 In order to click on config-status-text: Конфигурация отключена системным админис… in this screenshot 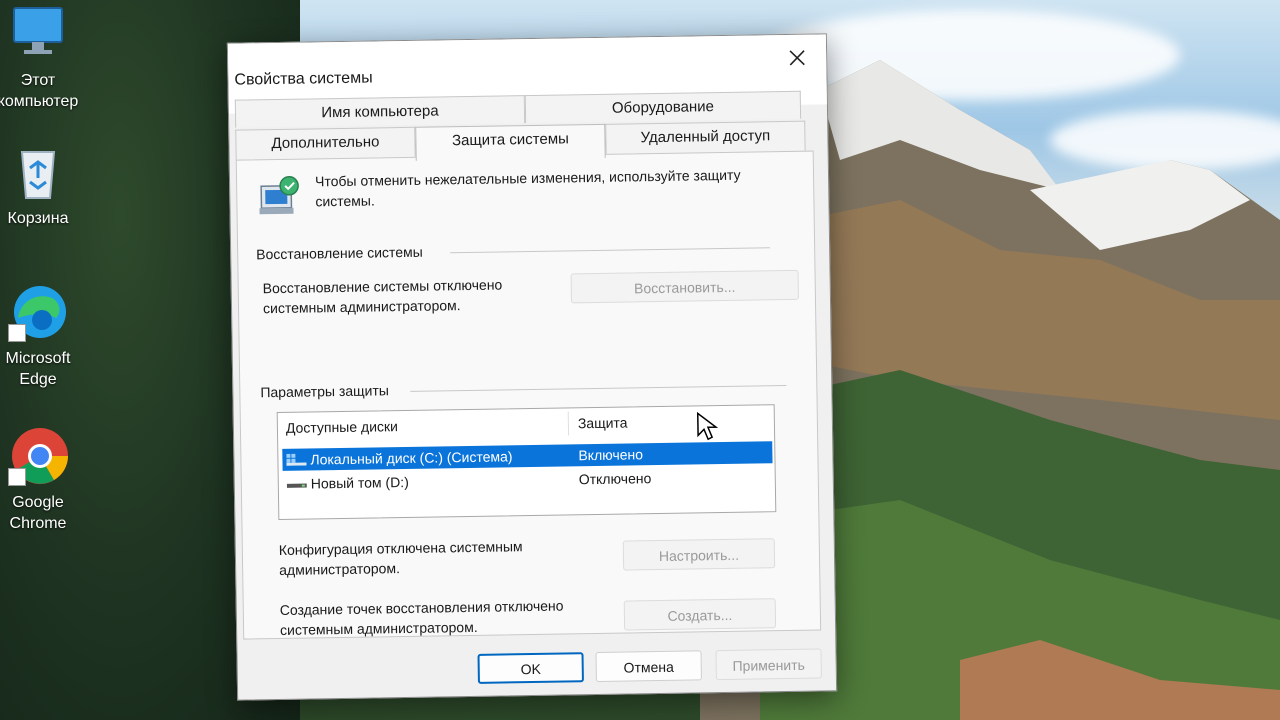, I will do `click(400, 558)`.